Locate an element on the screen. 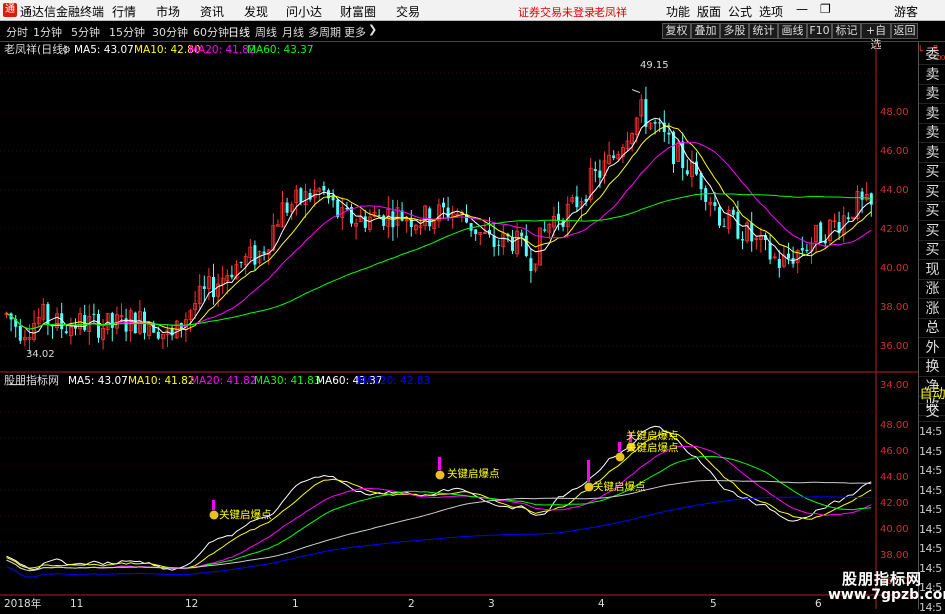  period-1min: 1分钟 is located at coordinates (47, 32).